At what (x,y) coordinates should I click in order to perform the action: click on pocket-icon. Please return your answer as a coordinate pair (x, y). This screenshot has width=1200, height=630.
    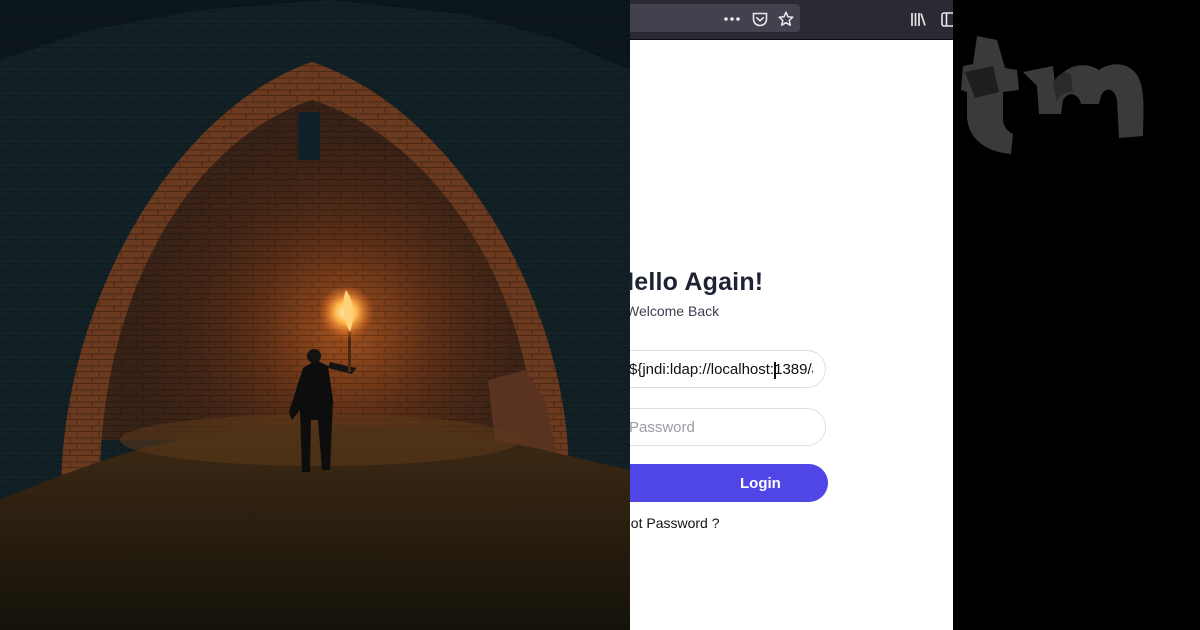
    Looking at the image, I should click on (760, 19).